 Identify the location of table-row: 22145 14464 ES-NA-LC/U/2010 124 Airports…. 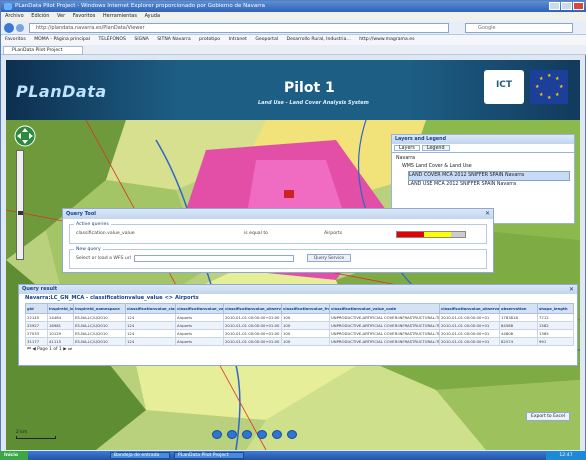
(299, 317).